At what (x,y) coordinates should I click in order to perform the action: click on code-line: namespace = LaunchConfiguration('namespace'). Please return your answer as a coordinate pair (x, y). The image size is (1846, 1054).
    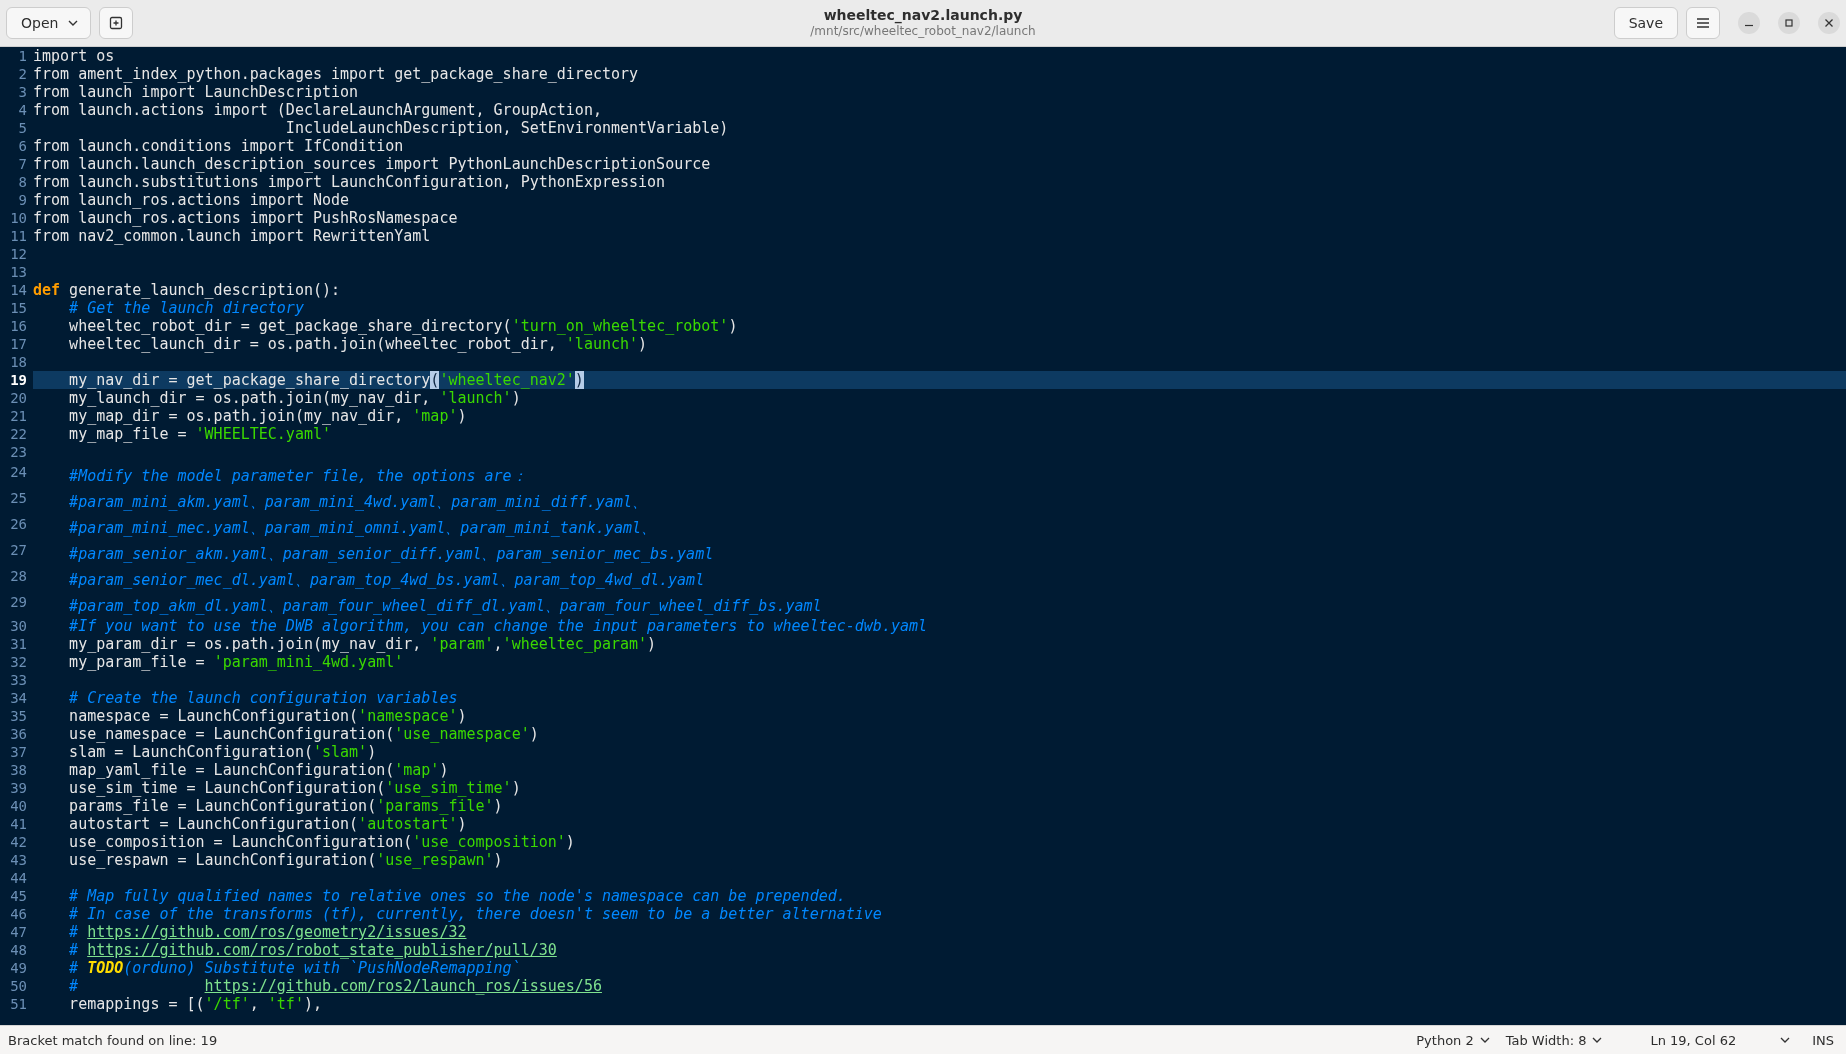
    Looking at the image, I should click on (268, 716).